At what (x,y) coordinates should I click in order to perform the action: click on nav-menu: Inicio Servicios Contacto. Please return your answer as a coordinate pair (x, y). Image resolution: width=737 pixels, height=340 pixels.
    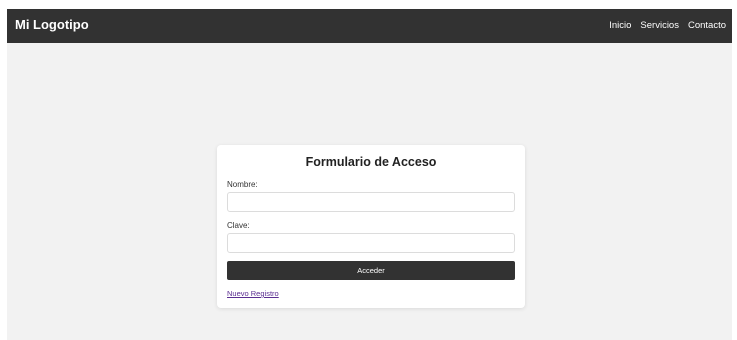
    Looking at the image, I should click on (667, 25).